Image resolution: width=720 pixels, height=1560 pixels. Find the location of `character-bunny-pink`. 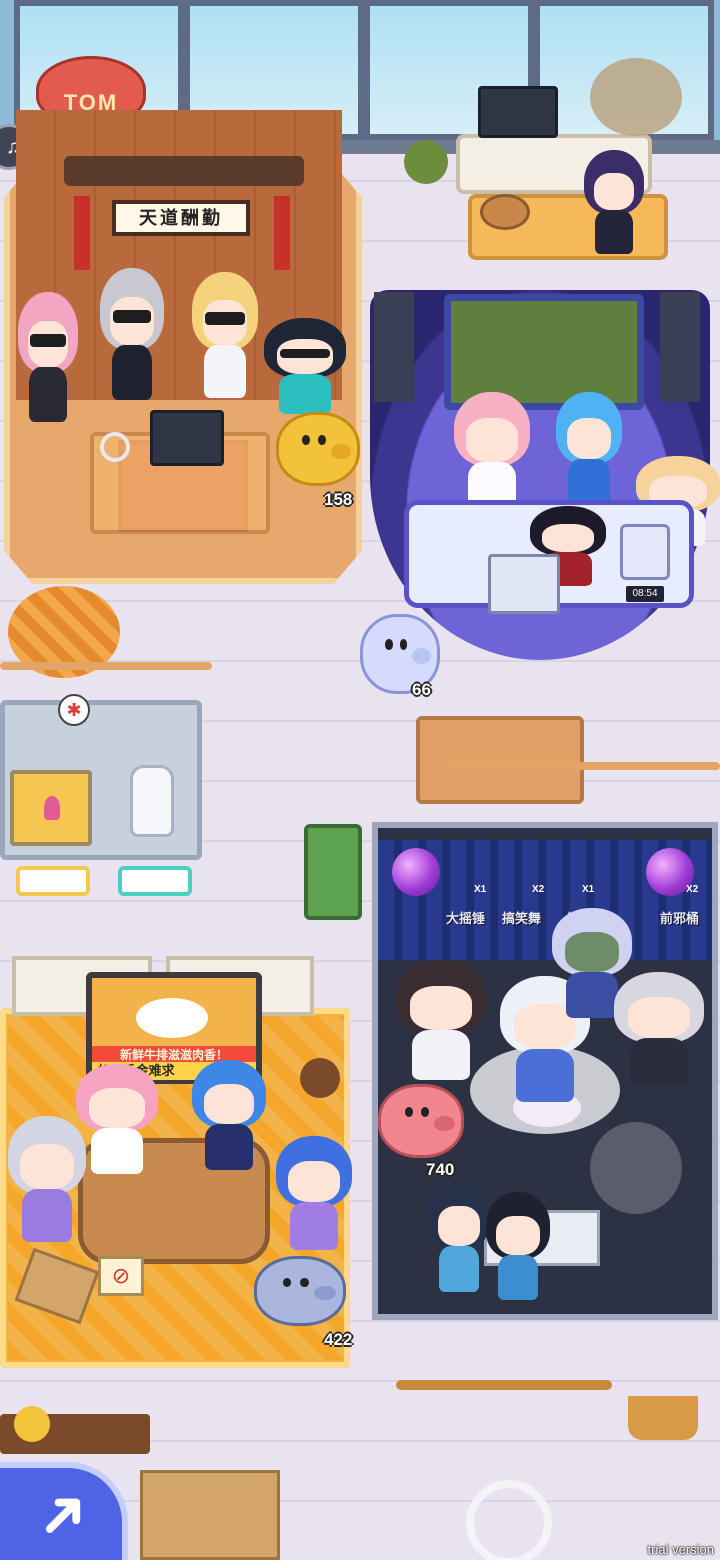

character-bunny-pink is located at coordinates (117, 1119).